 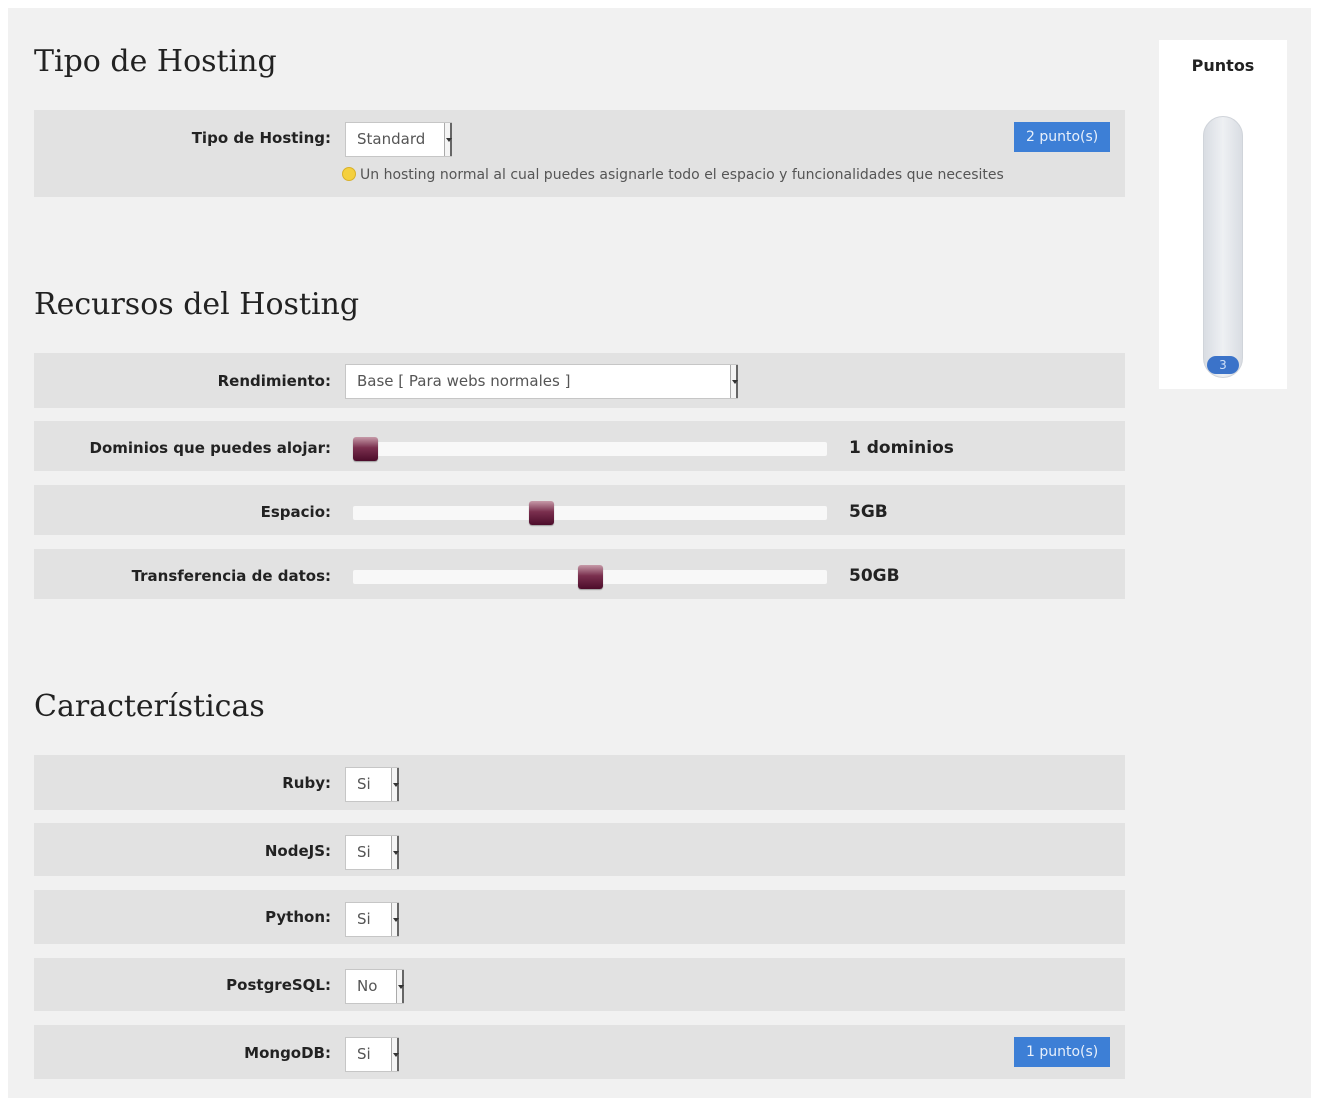 What do you see at coordinates (372, 1054) in the screenshot?
I see `mongodb-select: Si` at bounding box center [372, 1054].